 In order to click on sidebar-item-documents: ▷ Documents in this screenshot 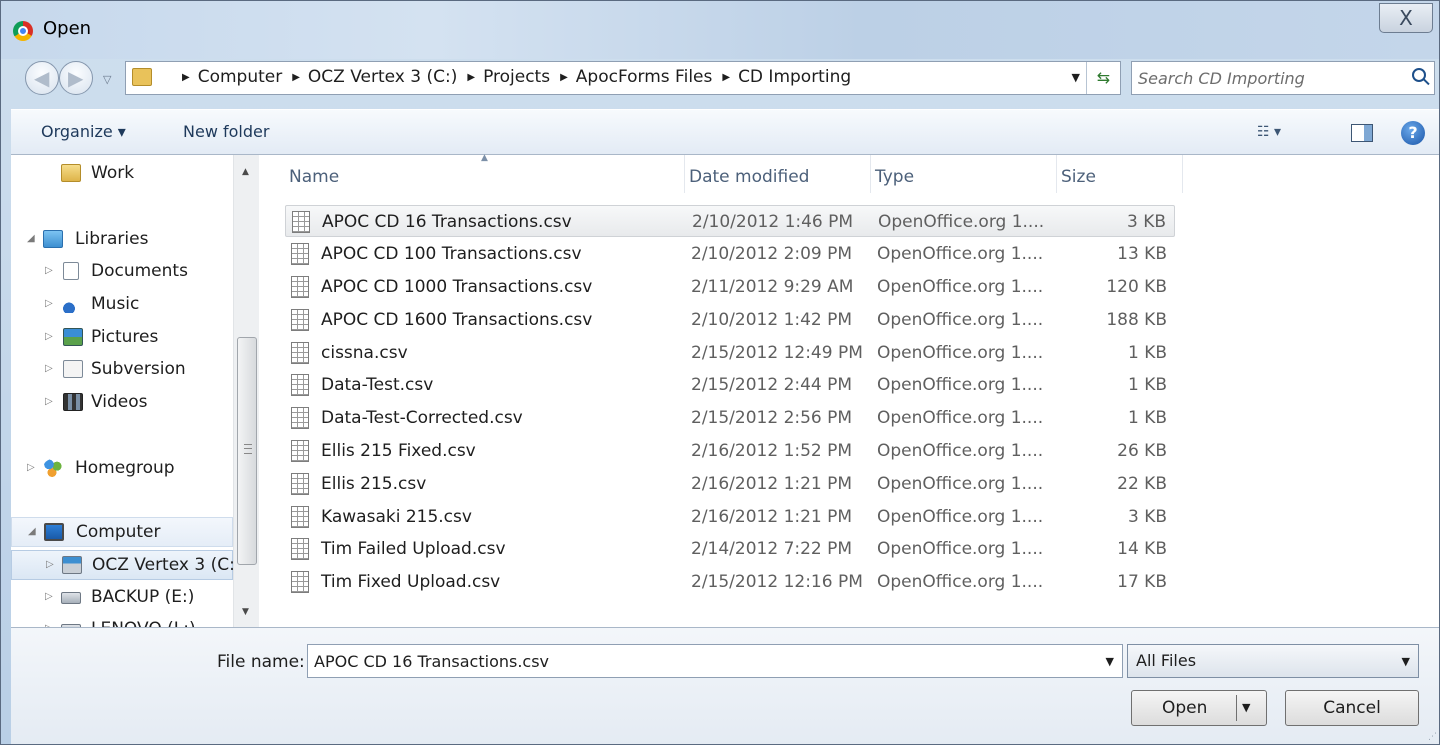, I will do `click(122, 272)`.